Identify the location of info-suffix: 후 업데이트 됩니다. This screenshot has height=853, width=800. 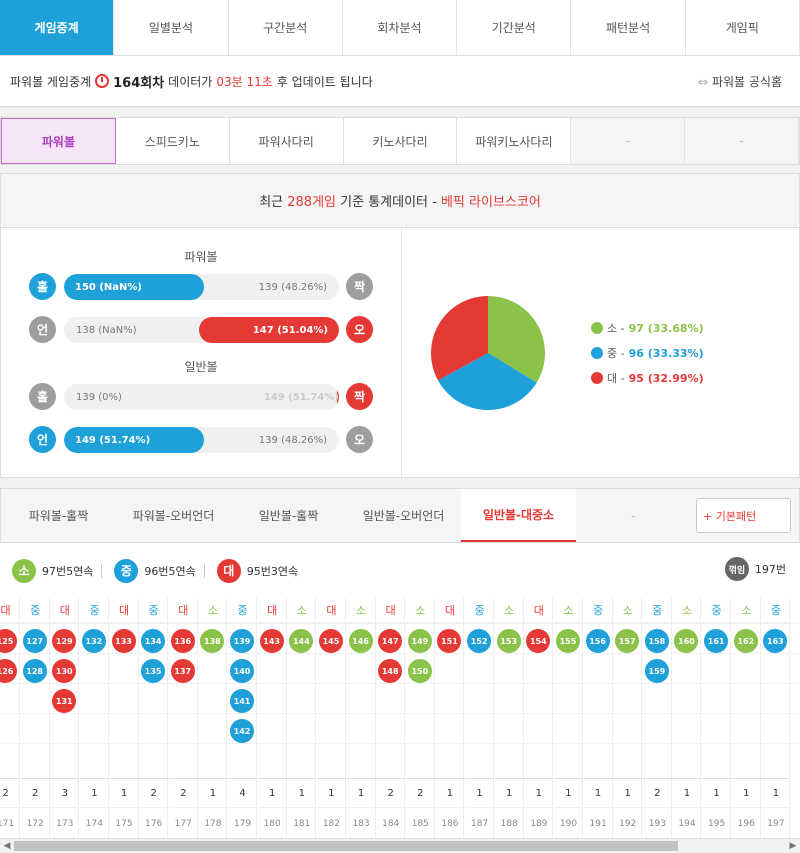
(324, 81).